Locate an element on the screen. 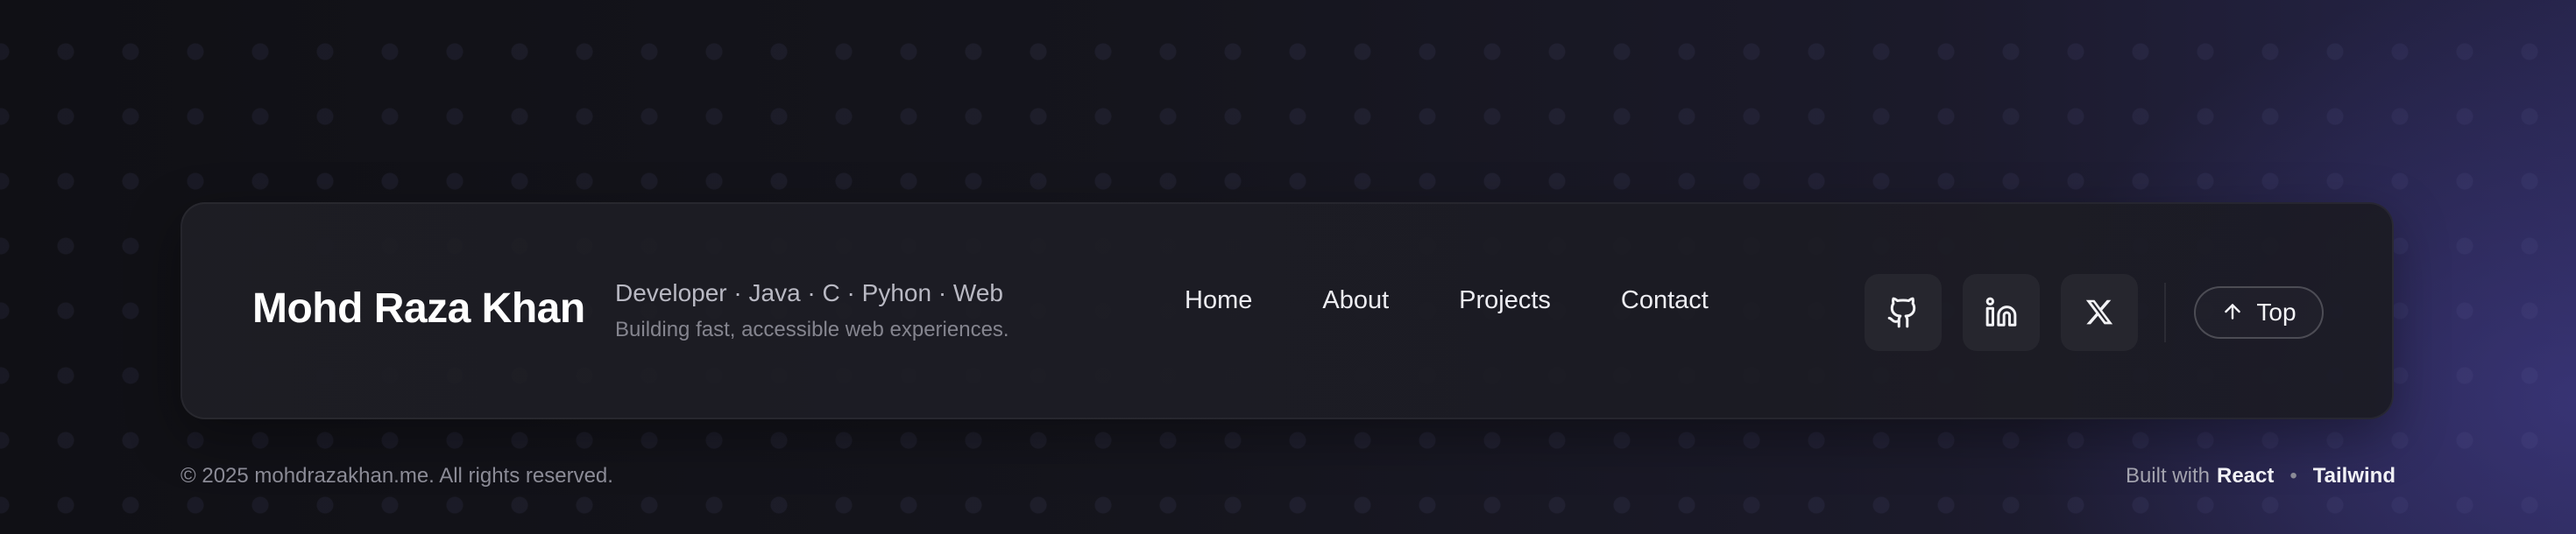  x-link is located at coordinates (2099, 312).